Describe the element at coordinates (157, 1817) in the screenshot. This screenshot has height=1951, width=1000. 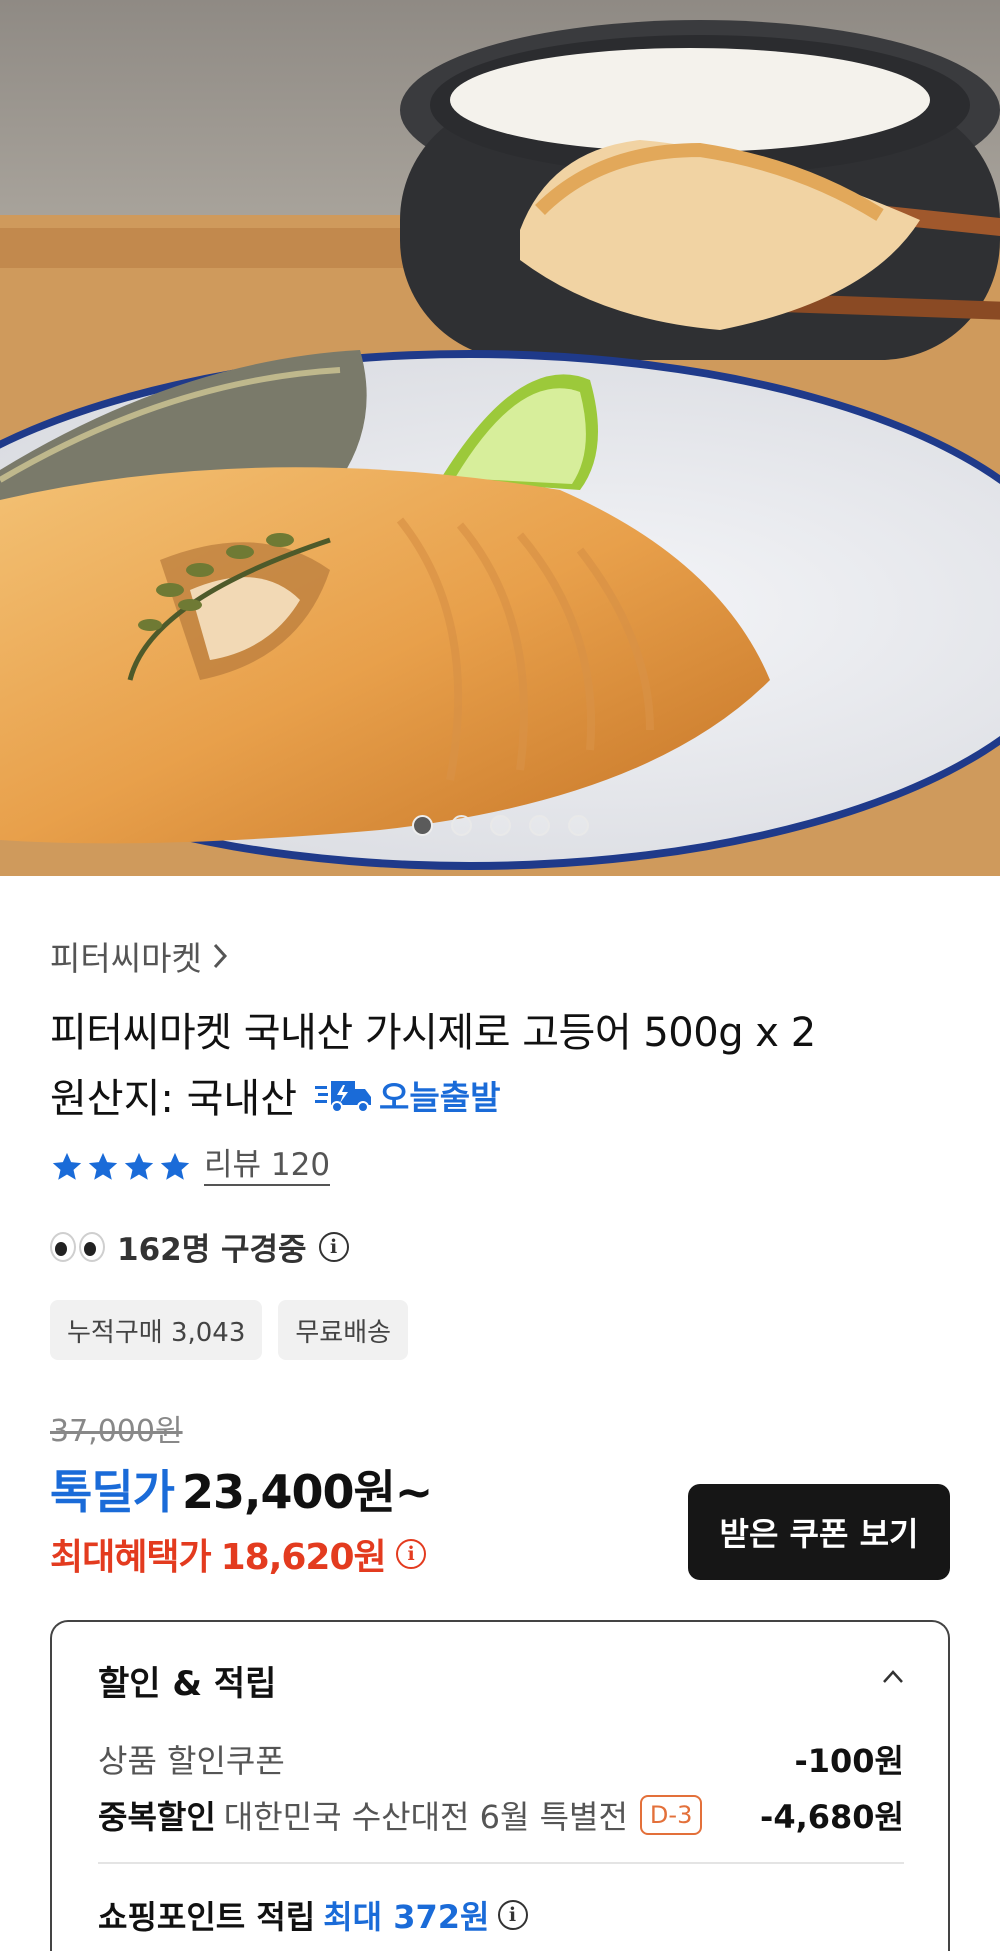
I see `duplicate-discount-label: 중복할인` at that location.